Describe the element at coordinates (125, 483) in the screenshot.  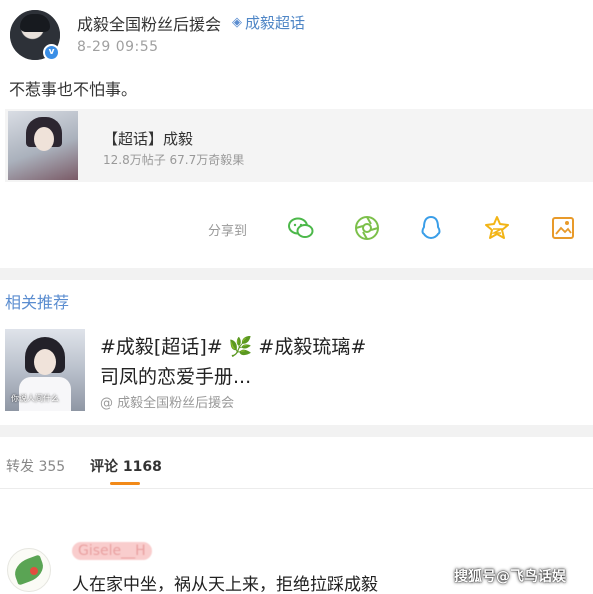
I see `tab-active-indicator` at that location.